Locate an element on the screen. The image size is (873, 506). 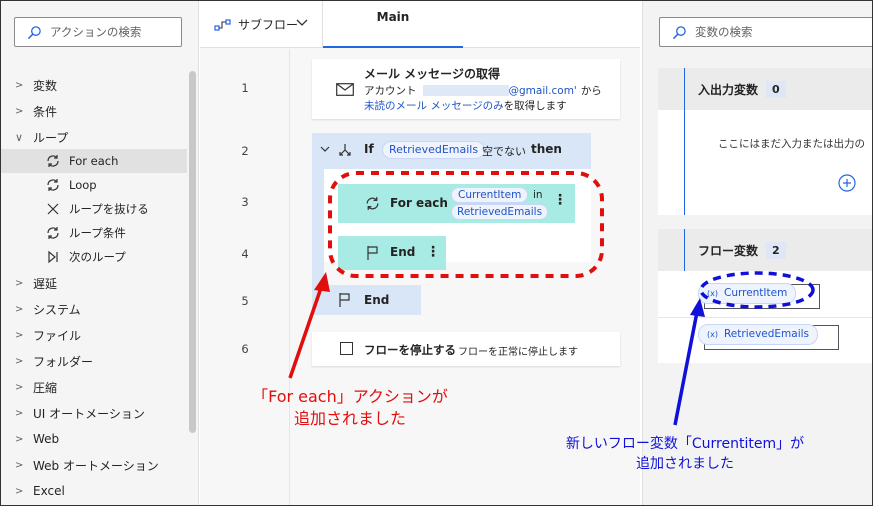
blue-annotation-line1: 新しいフロー変数「Currentitem」が is located at coordinates (685, 444).